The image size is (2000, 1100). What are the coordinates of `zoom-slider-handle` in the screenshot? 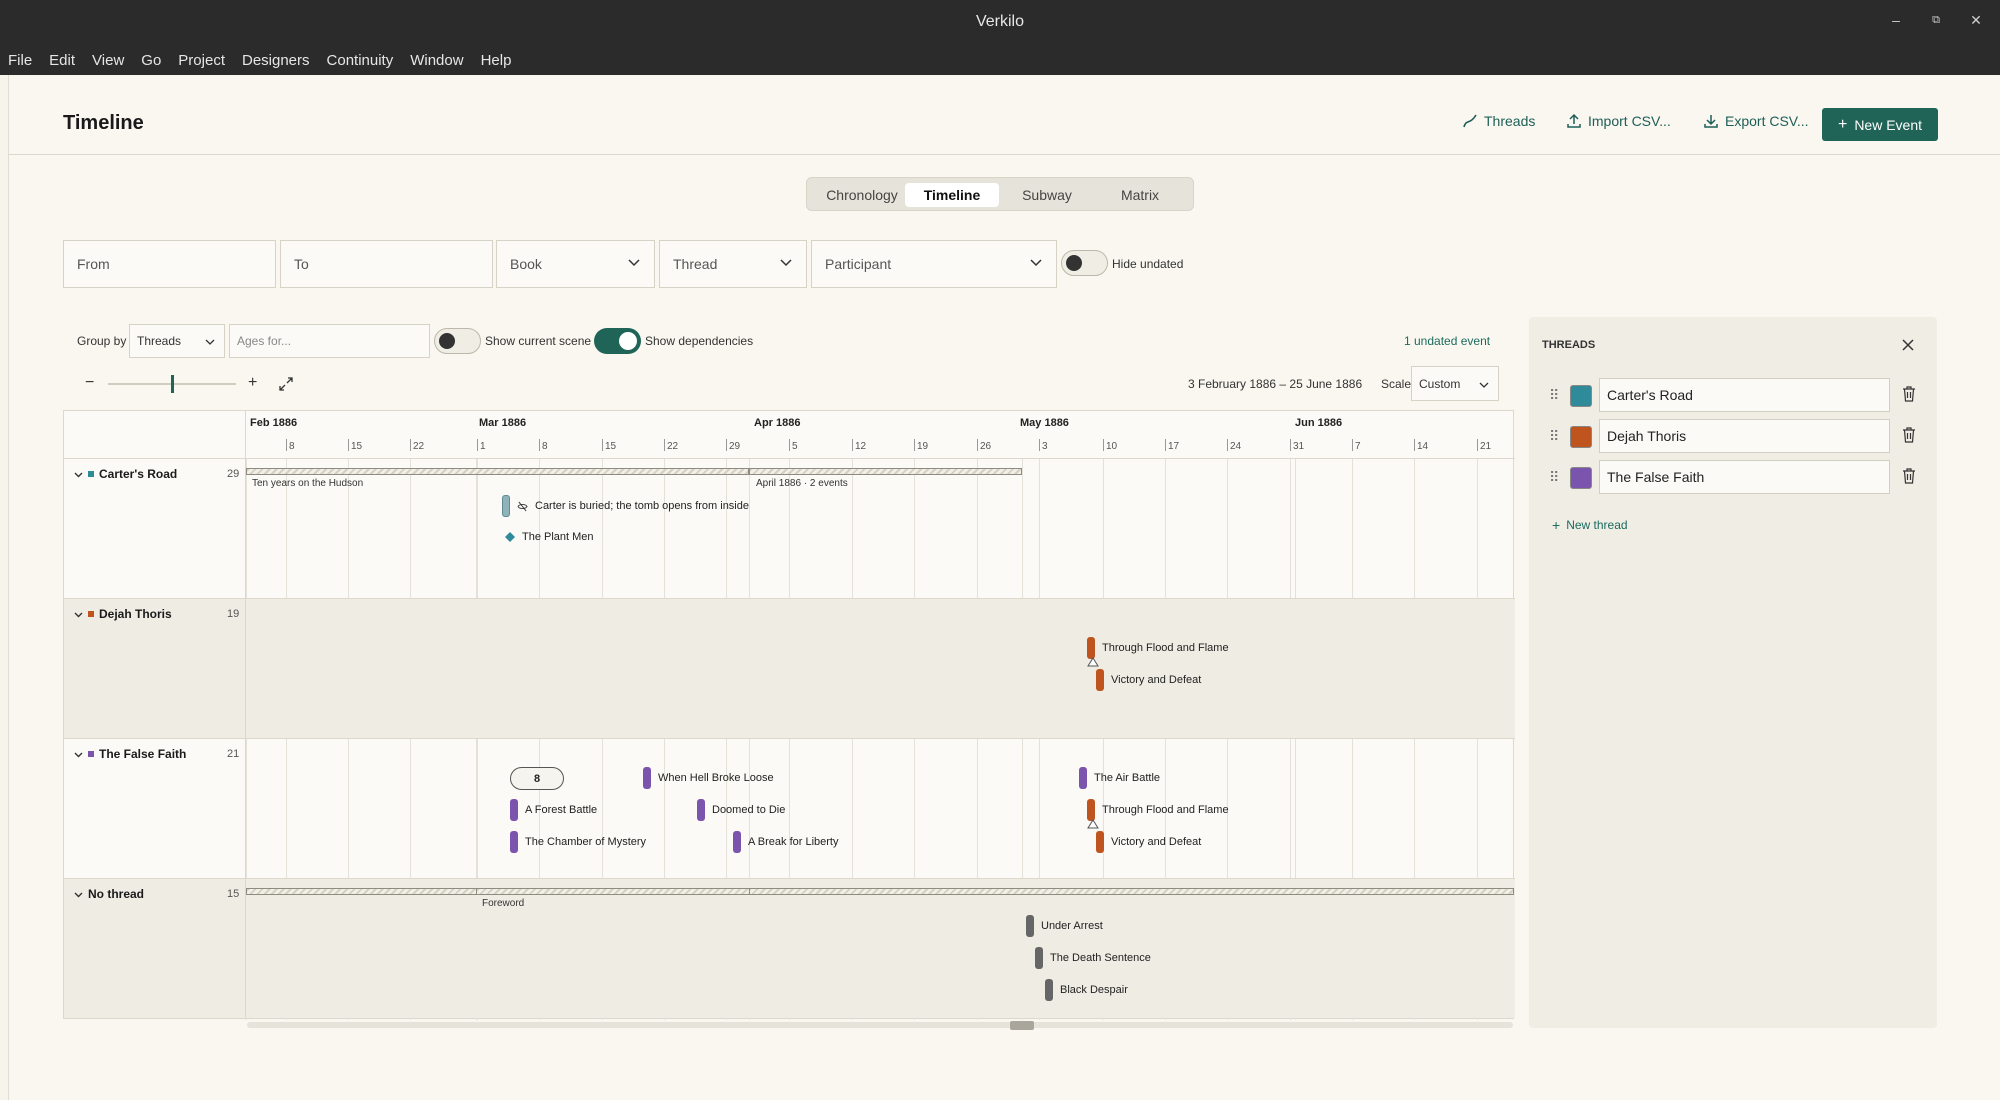 It's located at (172, 384).